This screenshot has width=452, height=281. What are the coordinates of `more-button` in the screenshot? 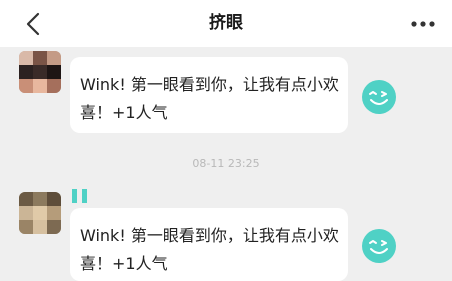 It's located at (423, 24).